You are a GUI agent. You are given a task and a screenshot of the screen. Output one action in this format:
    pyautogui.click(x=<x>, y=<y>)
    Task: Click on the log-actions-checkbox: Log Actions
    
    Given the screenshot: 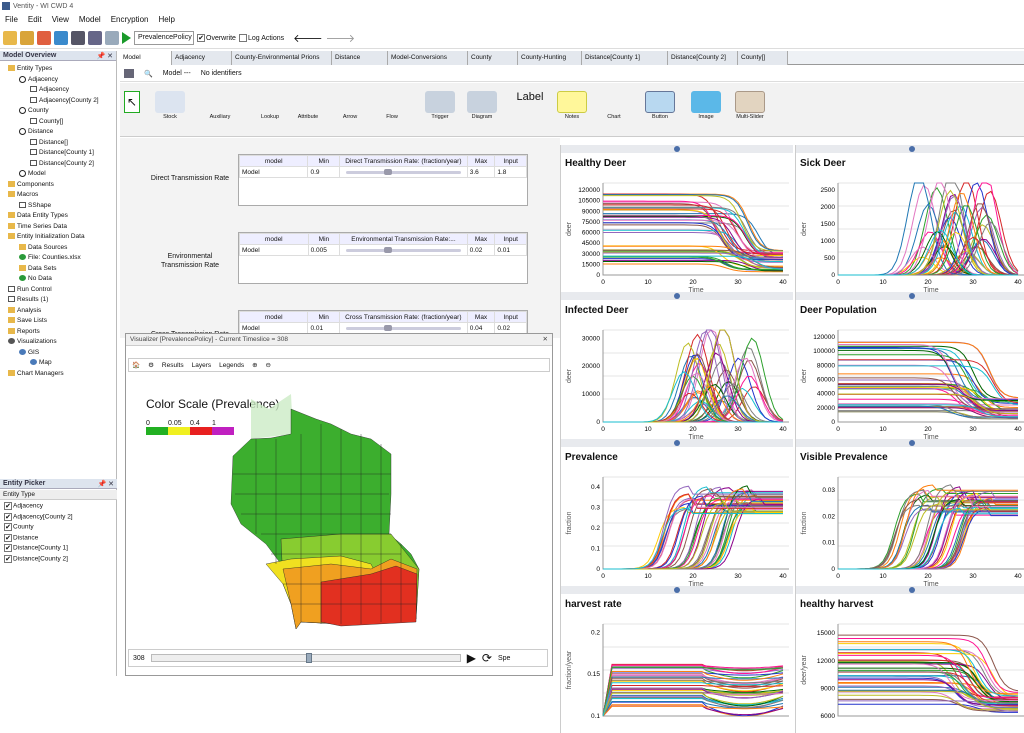 What is the action you would take?
    pyautogui.click(x=261, y=37)
    